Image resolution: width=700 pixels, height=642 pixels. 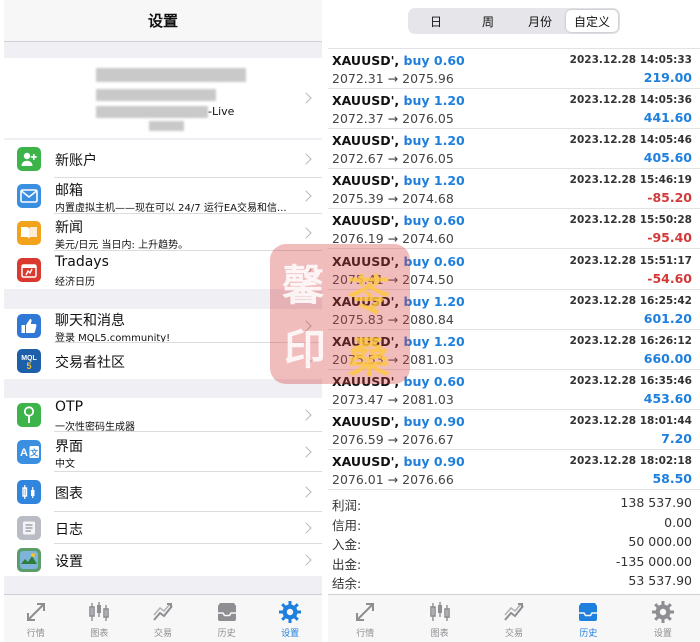 What do you see at coordinates (166, 126) in the screenshot?
I see `blurred-extra` at bounding box center [166, 126].